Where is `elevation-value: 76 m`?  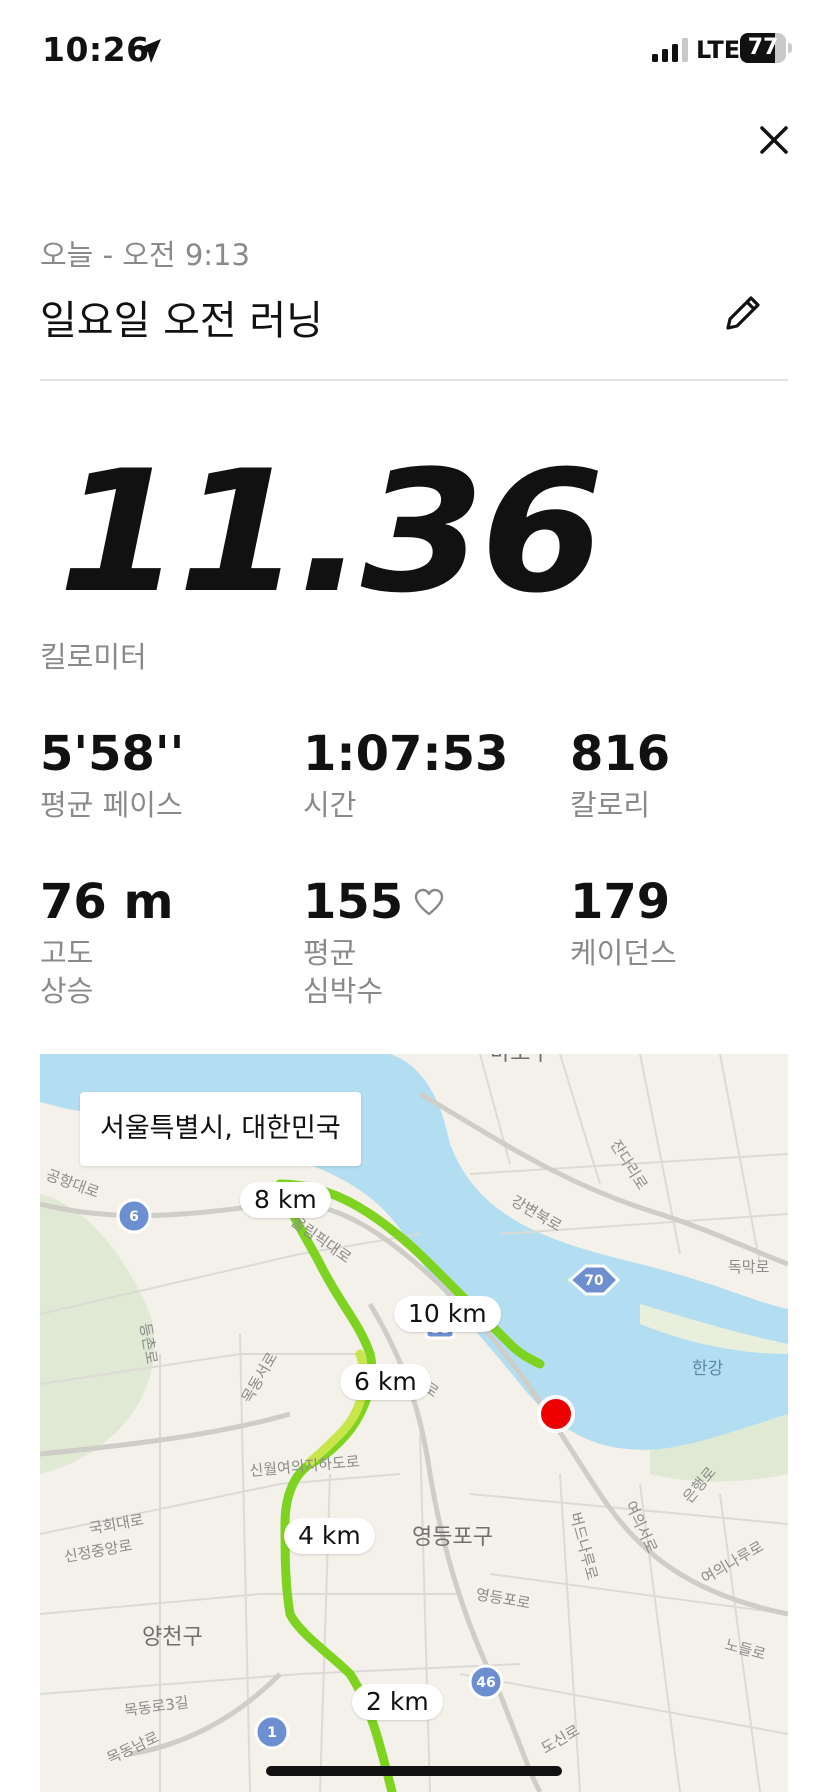
elevation-value: 76 m is located at coordinates (107, 902).